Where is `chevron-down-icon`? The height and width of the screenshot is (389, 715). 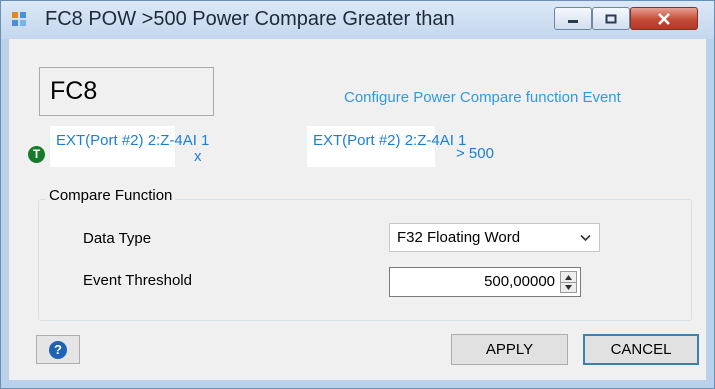
chevron-down-icon is located at coordinates (585, 238).